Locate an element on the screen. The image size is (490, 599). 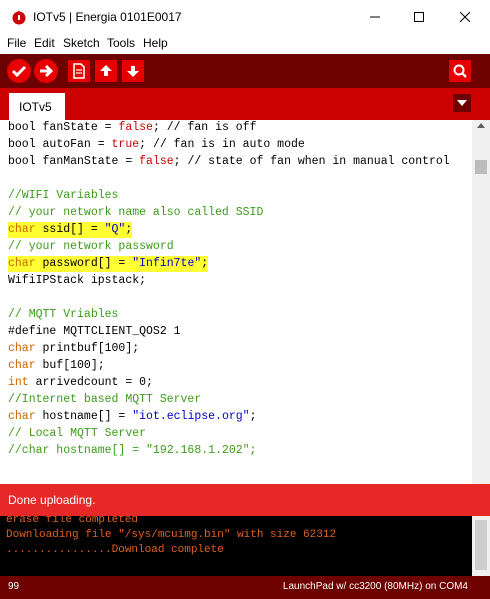
toolbar is located at coordinates (245, 71).